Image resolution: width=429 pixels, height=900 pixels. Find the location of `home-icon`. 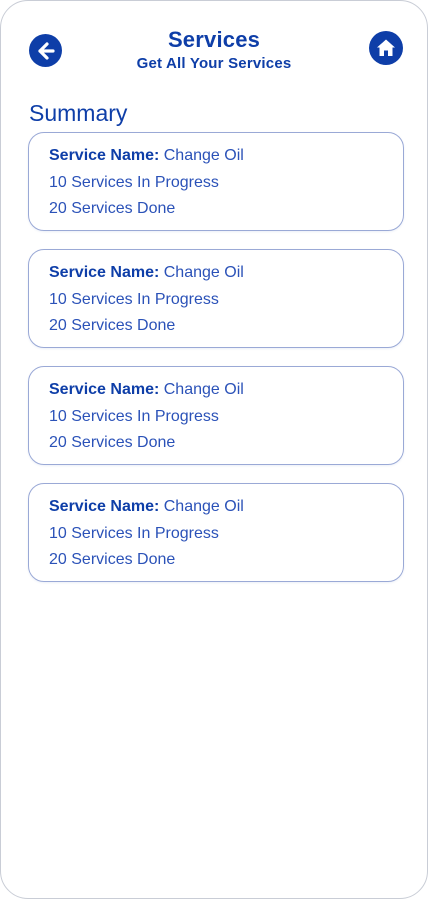

home-icon is located at coordinates (386, 47).